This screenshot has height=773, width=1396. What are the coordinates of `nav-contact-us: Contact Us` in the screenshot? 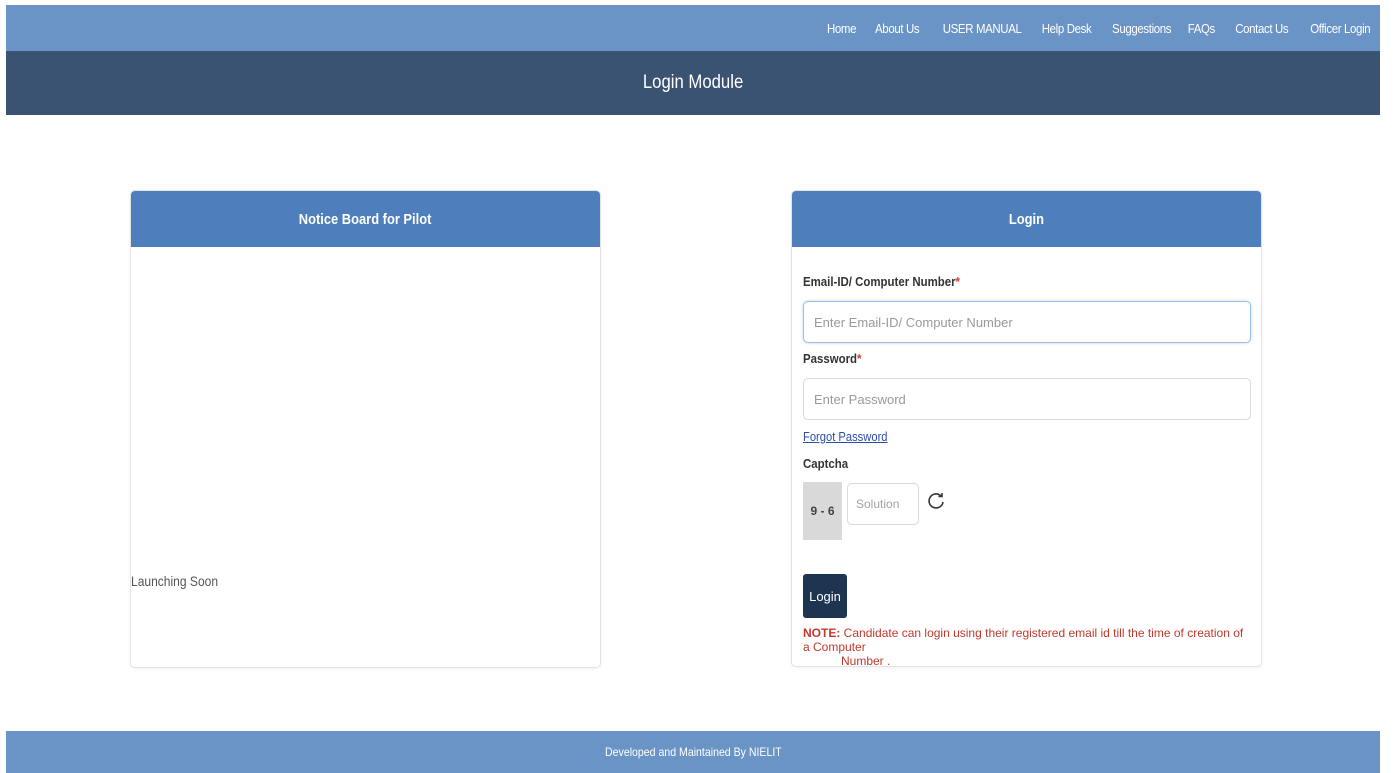 It's located at (1262, 28).